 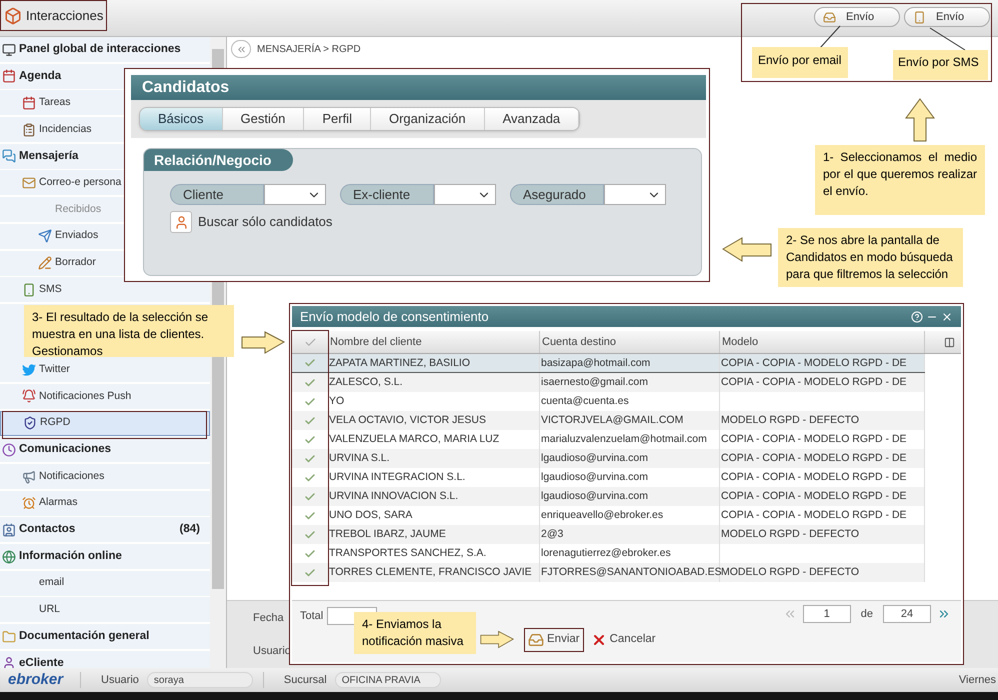 What do you see at coordinates (29, 396) in the screenshot?
I see `bell-icon` at bounding box center [29, 396].